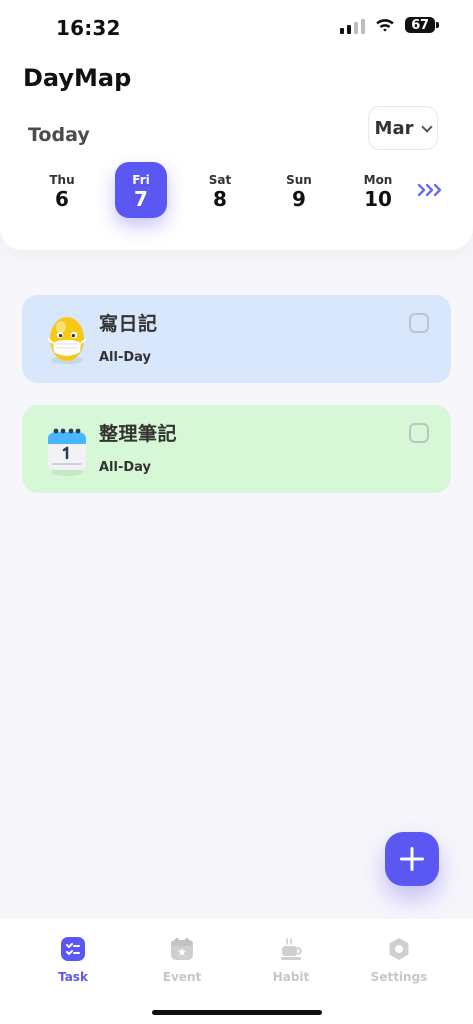 This screenshot has width=473, height=1024. I want to click on triple-chevron-right-icon, so click(429, 190).